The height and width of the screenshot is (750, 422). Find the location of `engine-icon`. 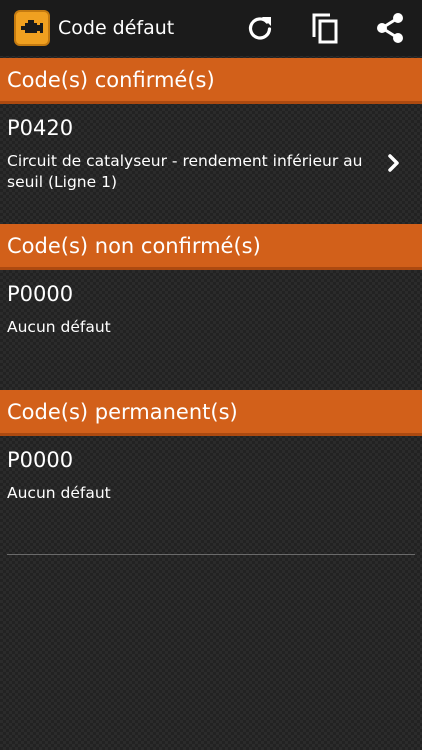

engine-icon is located at coordinates (32, 28).